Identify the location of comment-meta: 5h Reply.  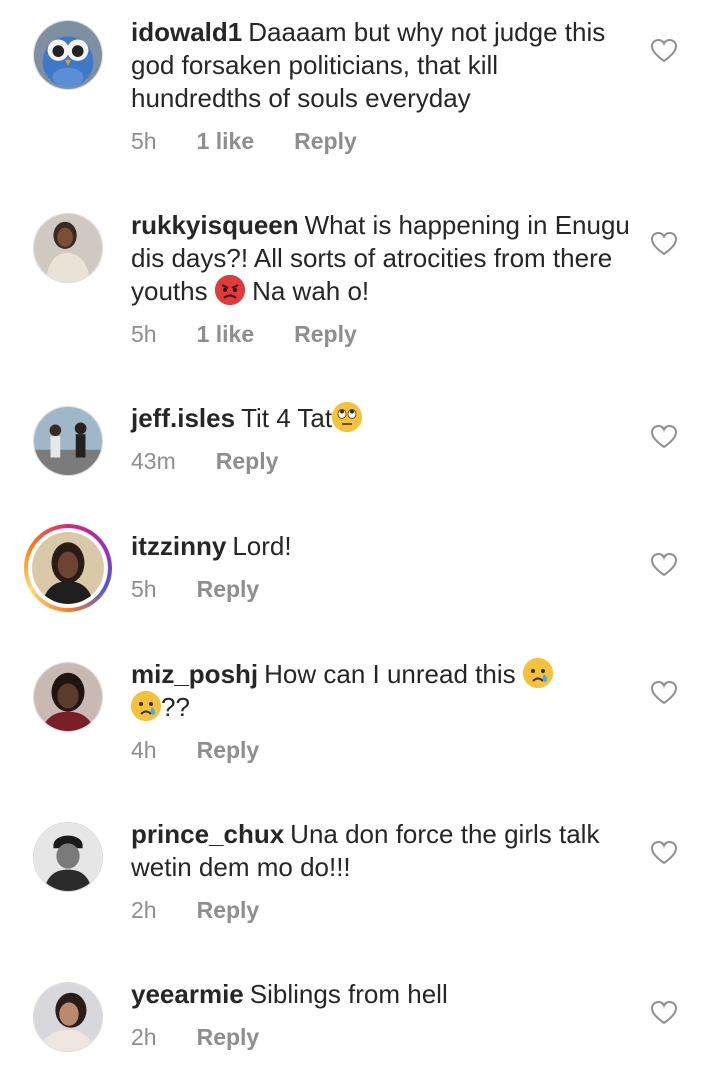
(195, 589).